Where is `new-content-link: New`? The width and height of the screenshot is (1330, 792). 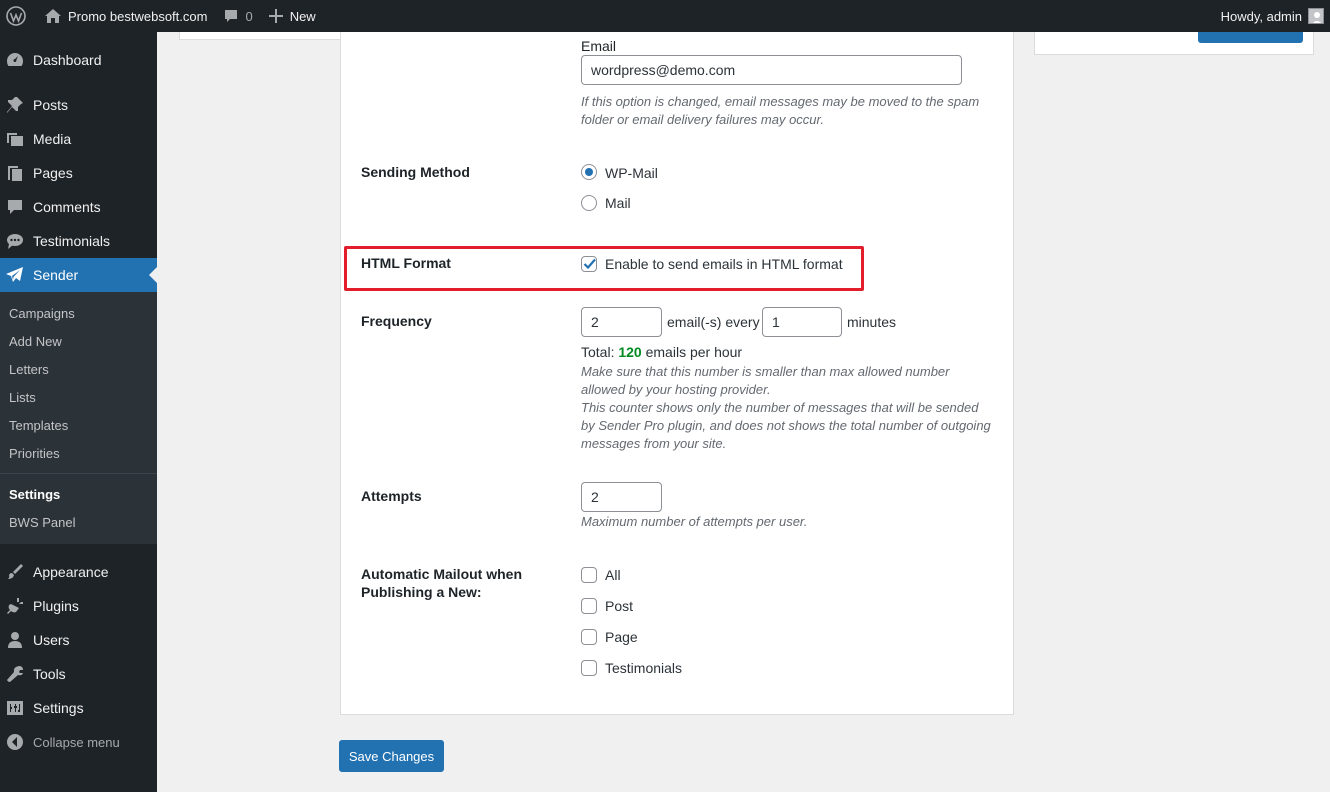 new-content-link: New is located at coordinates (292, 16).